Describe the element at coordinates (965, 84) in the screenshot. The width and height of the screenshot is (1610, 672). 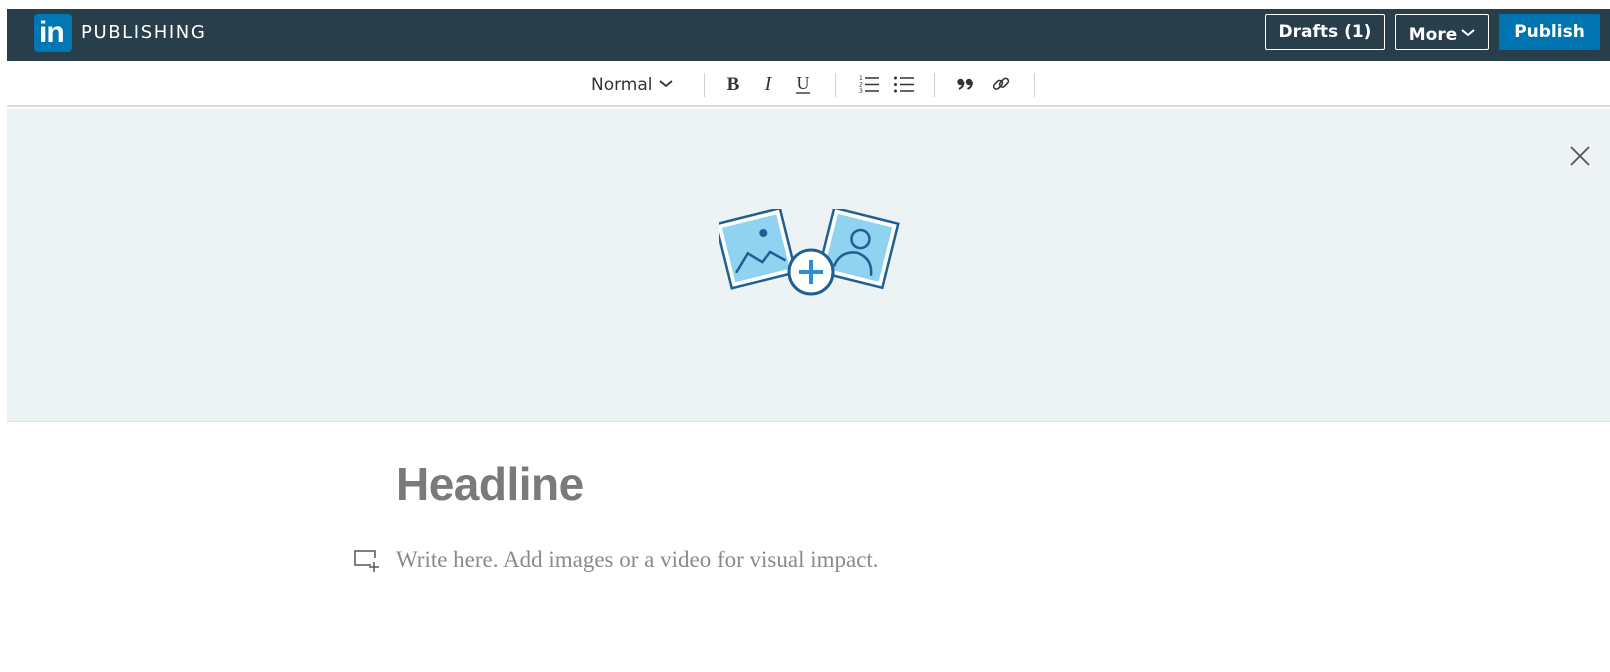
I see `quote-icon` at that location.